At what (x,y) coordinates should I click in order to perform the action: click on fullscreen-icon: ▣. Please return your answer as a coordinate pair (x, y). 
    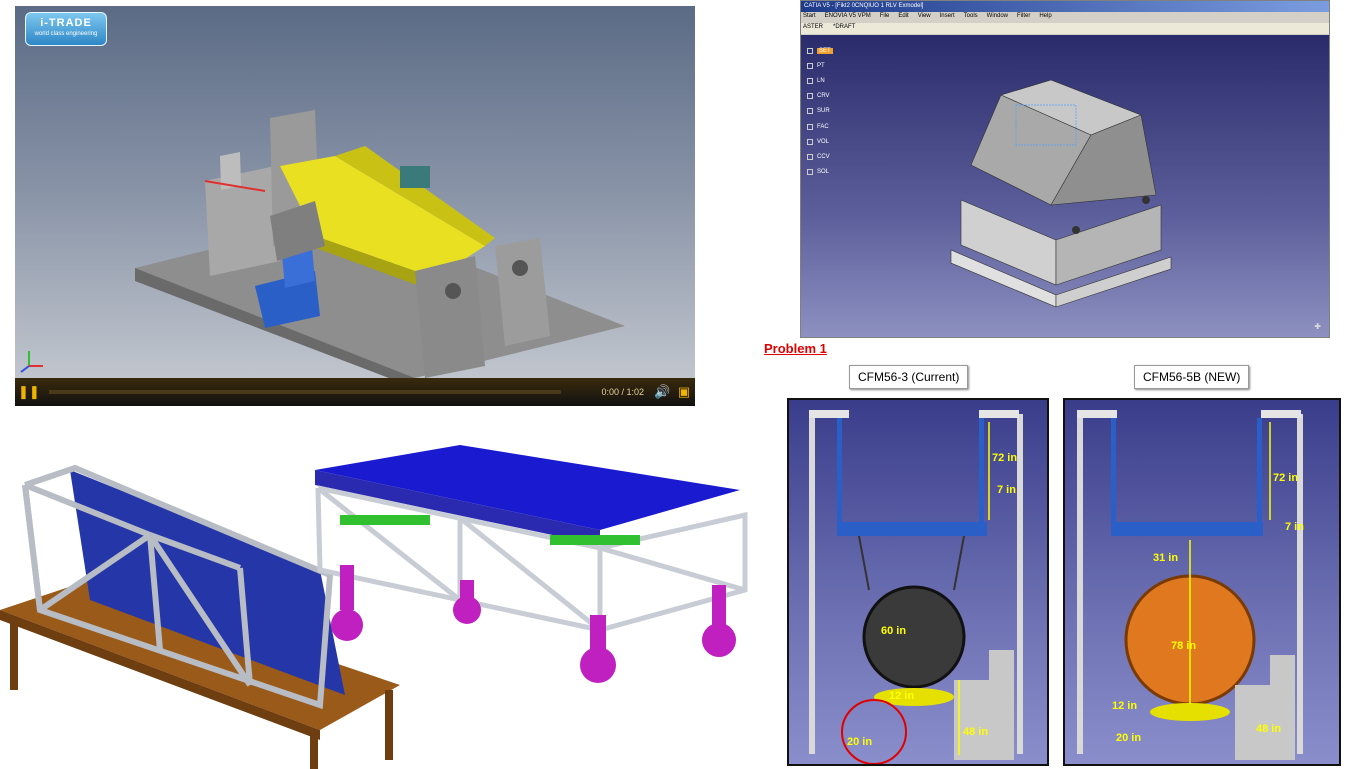
    Looking at the image, I should click on (684, 392).